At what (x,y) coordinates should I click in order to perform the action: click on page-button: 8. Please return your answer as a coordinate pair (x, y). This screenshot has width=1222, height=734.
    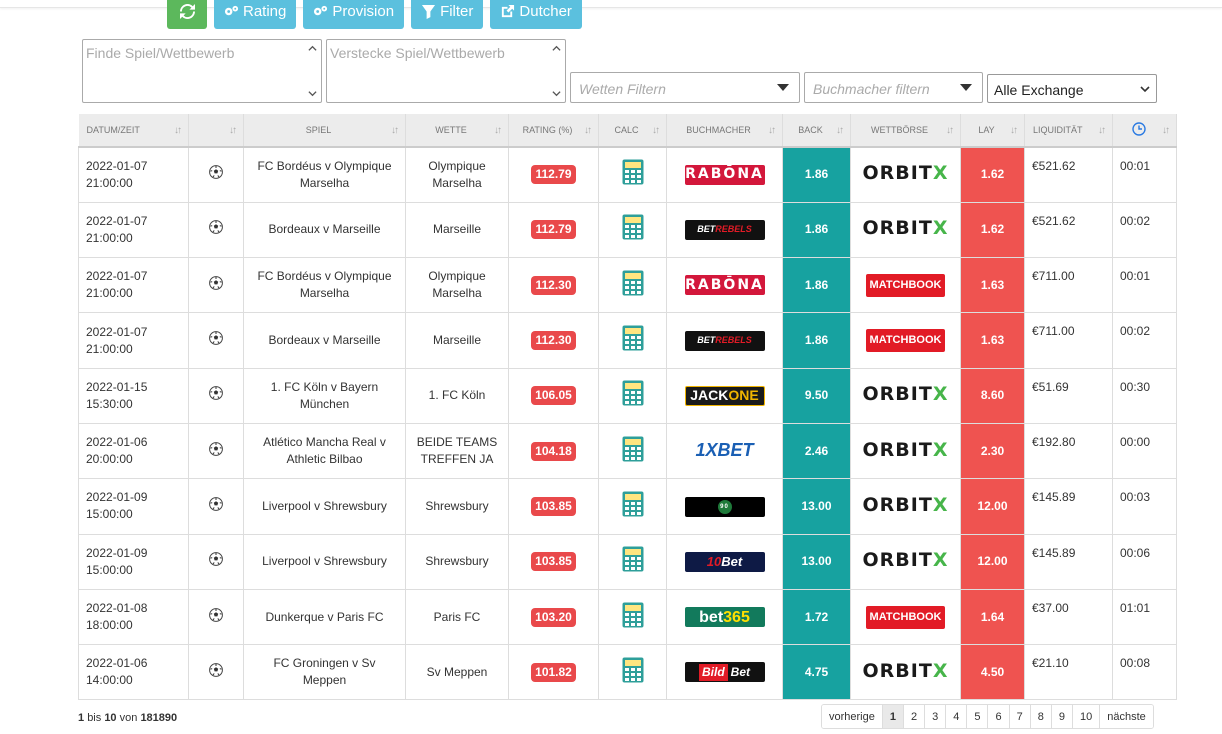
    Looking at the image, I should click on (1041, 716).